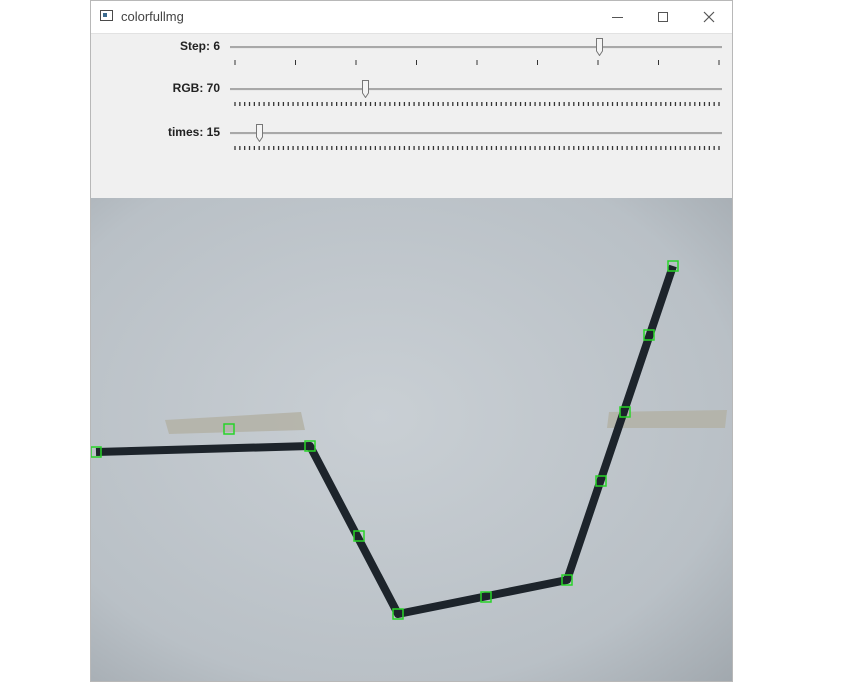 The height and width of the screenshot is (686, 851). What do you see at coordinates (259, 133) in the screenshot?
I see `trackbar-times-thumb` at bounding box center [259, 133].